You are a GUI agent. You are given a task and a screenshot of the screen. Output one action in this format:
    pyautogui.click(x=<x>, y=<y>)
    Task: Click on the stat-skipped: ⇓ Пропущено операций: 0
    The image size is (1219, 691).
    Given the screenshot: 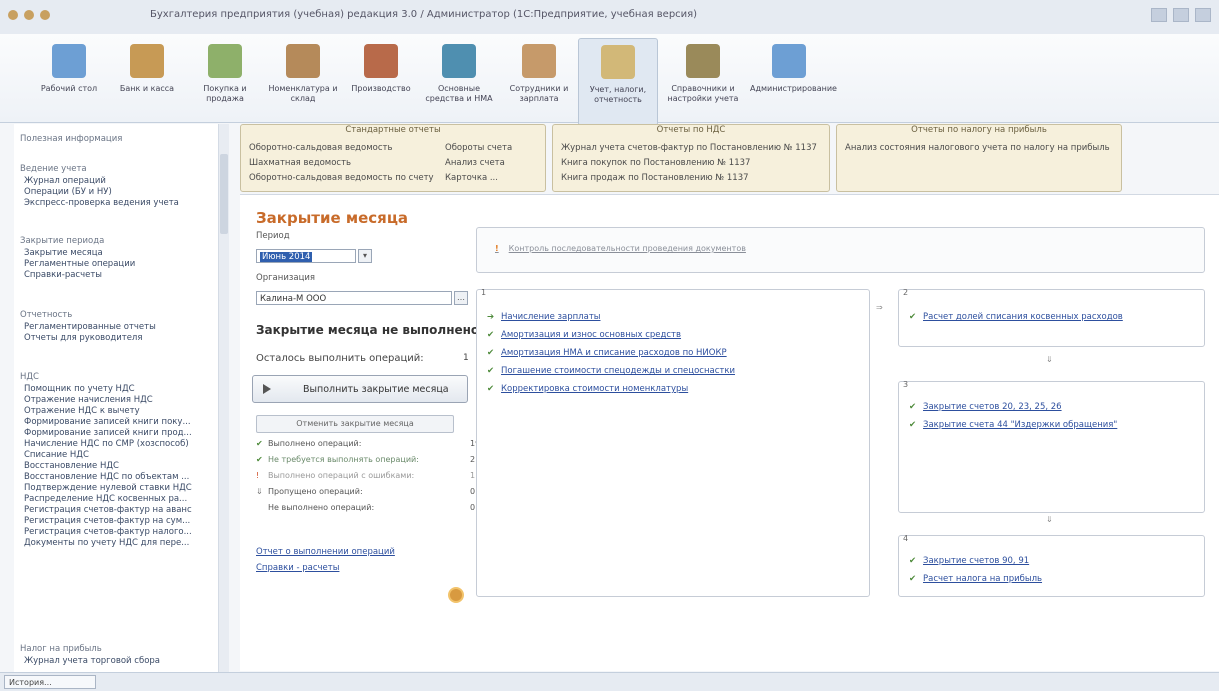 What is the action you would take?
    pyautogui.click(x=366, y=491)
    